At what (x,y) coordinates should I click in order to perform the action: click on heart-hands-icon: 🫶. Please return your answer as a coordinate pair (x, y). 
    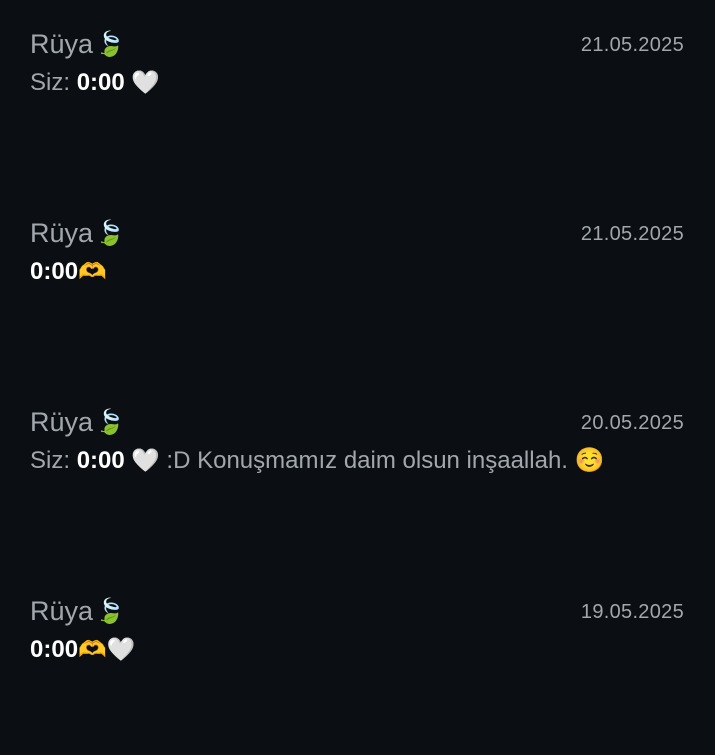
    Looking at the image, I should click on (92, 271).